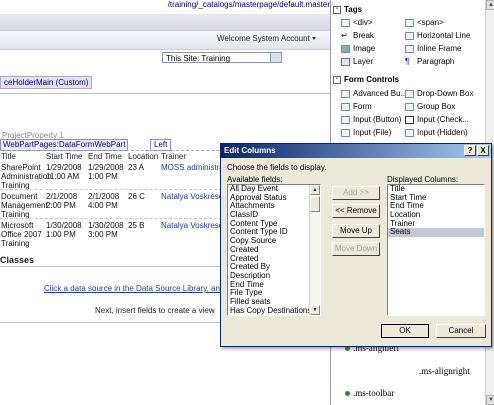 This screenshot has width=494, height=405. Describe the element at coordinates (105, 156) in the screenshot. I see `header-end-time: End Time` at that location.